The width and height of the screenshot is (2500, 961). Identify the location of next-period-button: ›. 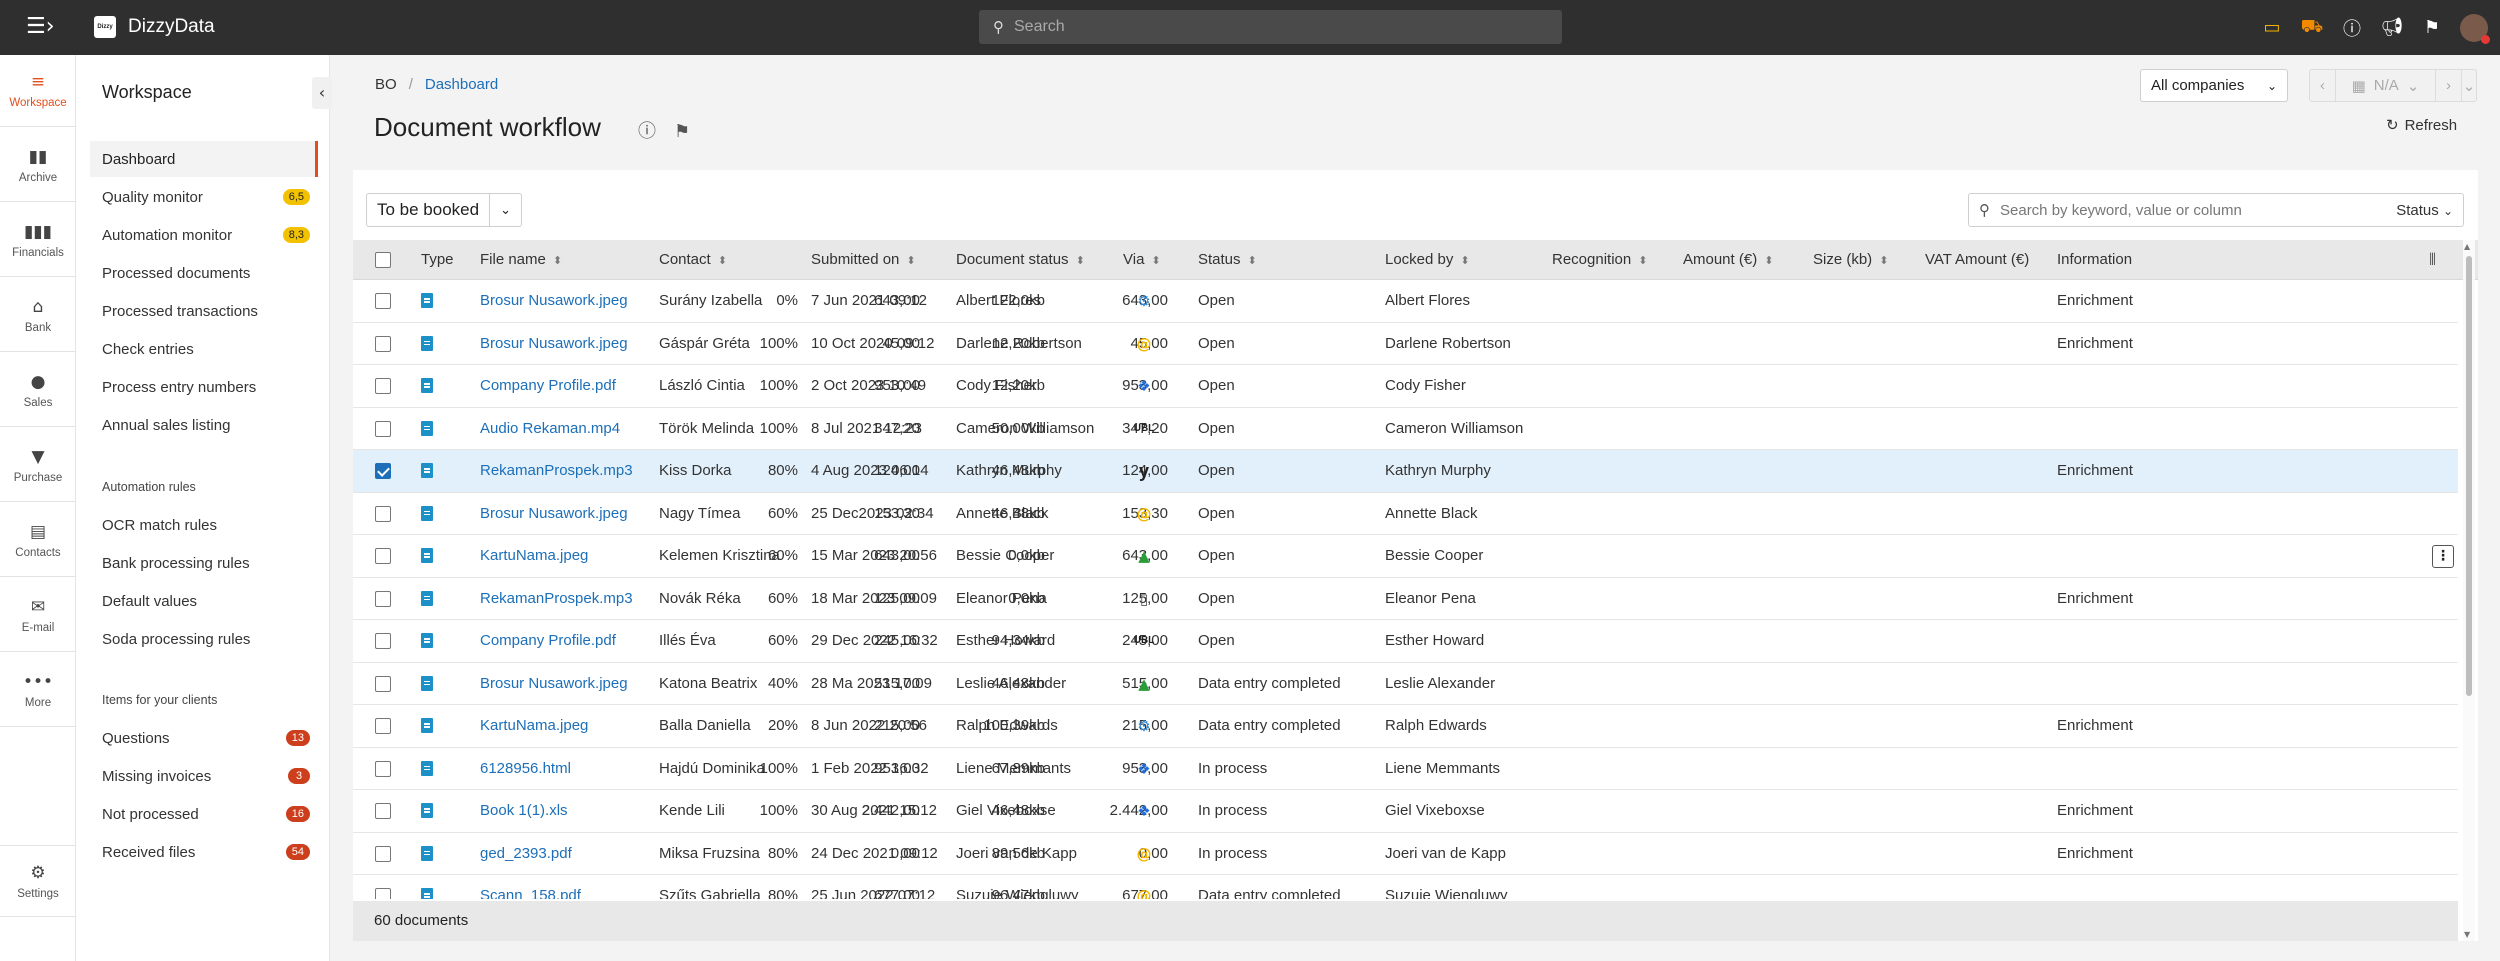
(2449, 85).